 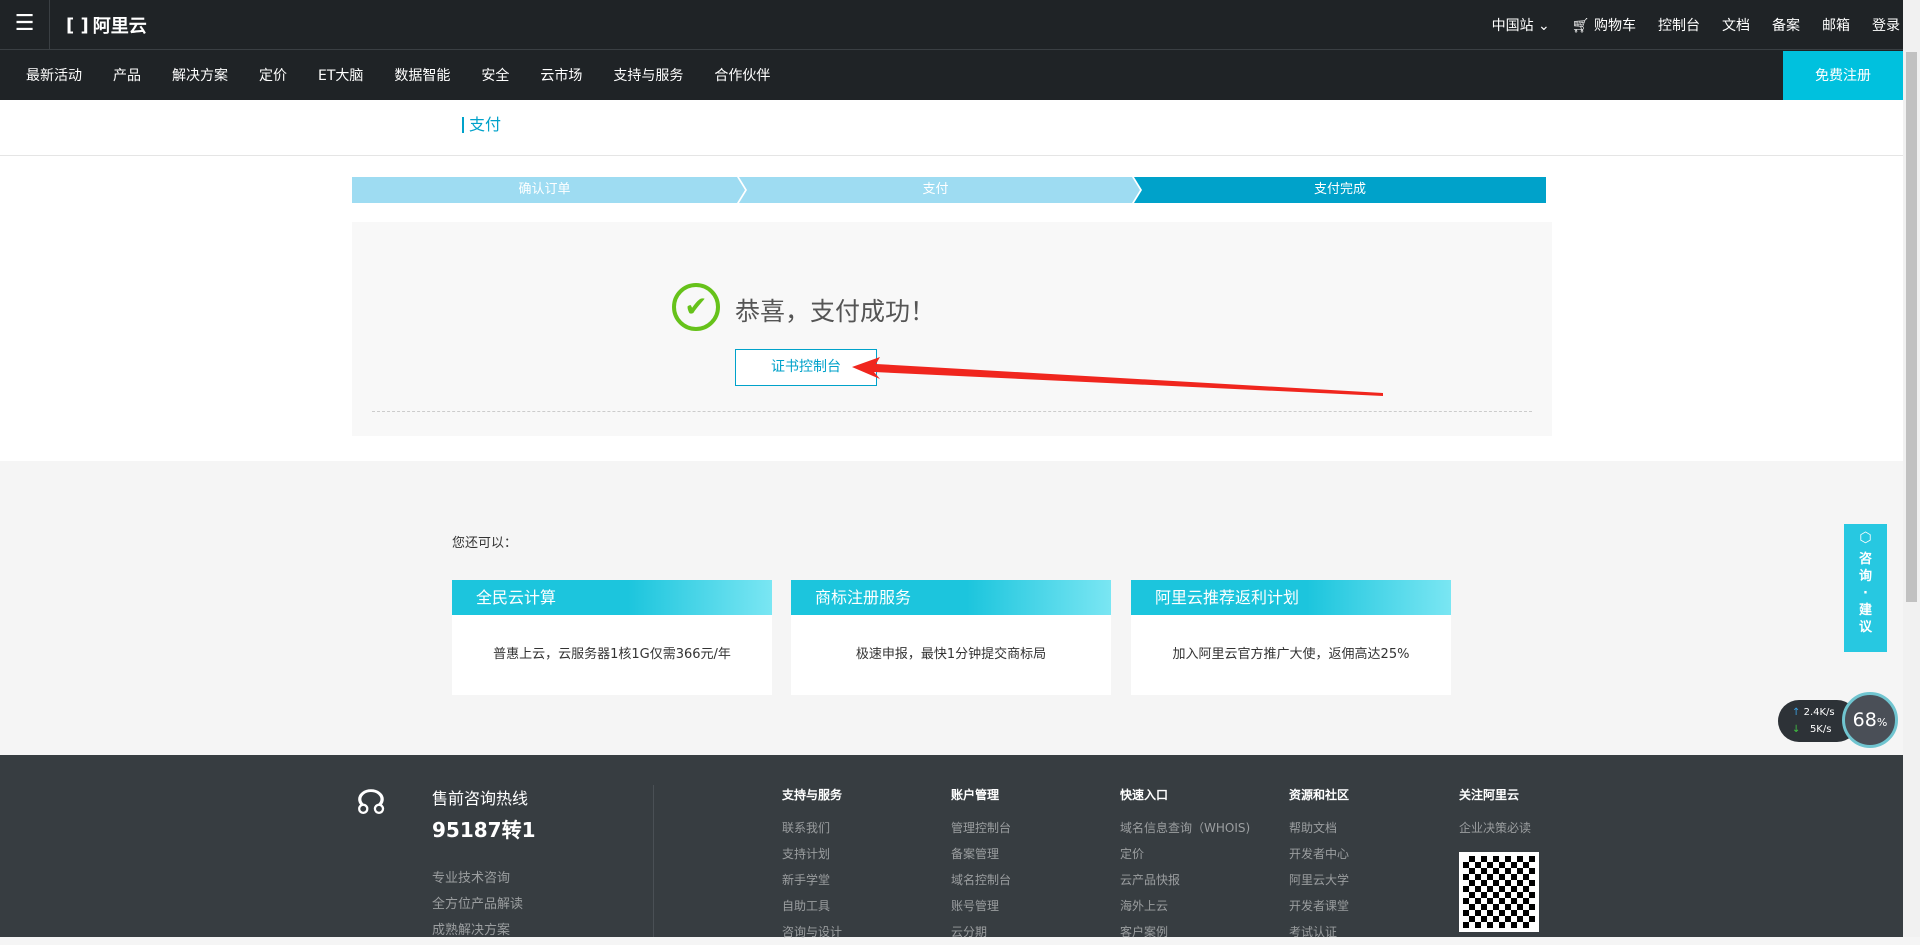 I want to click on footer-link: 域名信息查询（WHOIS), so click(x=1185, y=828).